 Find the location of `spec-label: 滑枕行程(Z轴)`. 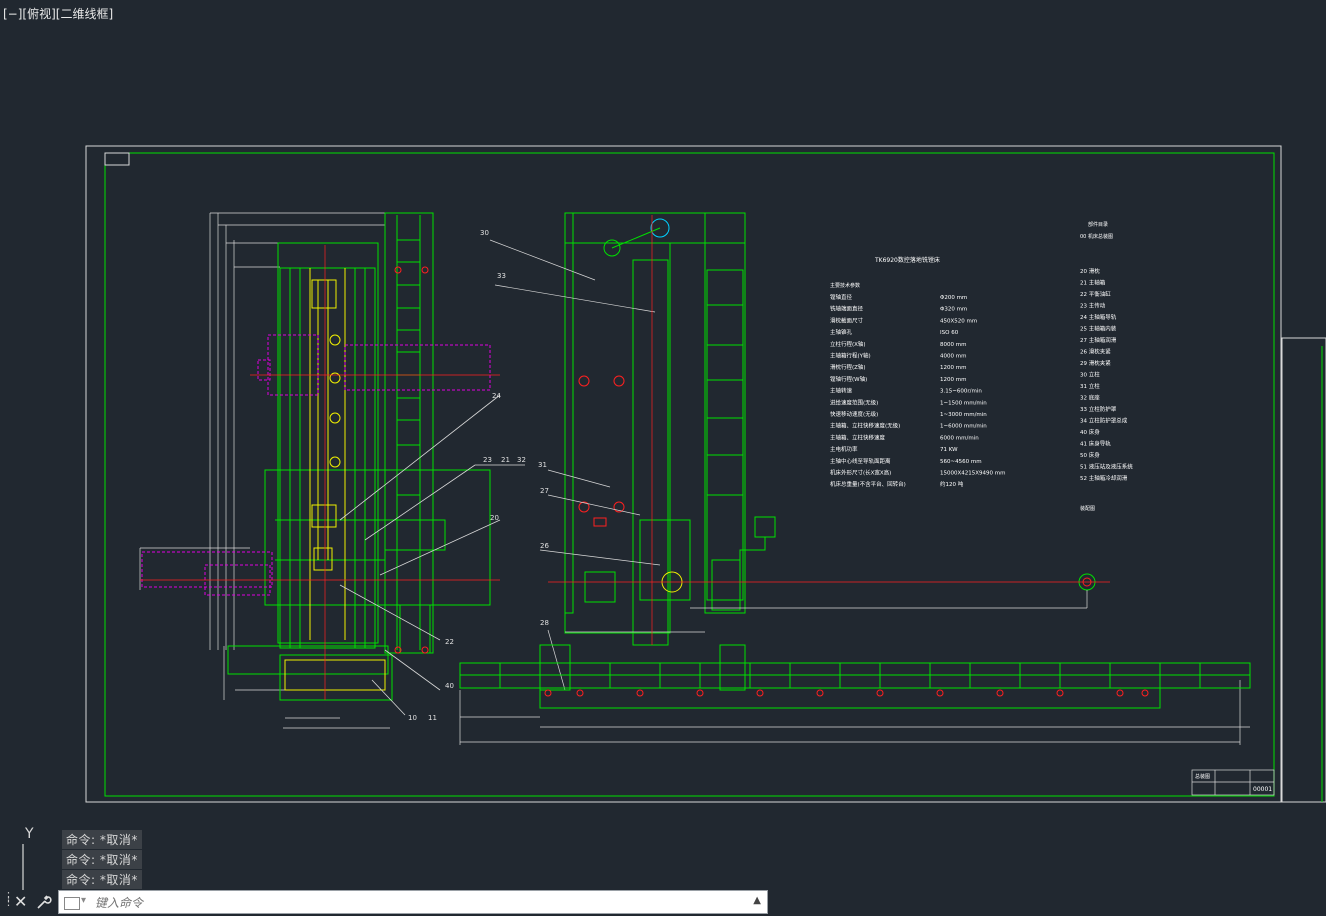

spec-label: 滑枕行程(Z轴) is located at coordinates (848, 367).